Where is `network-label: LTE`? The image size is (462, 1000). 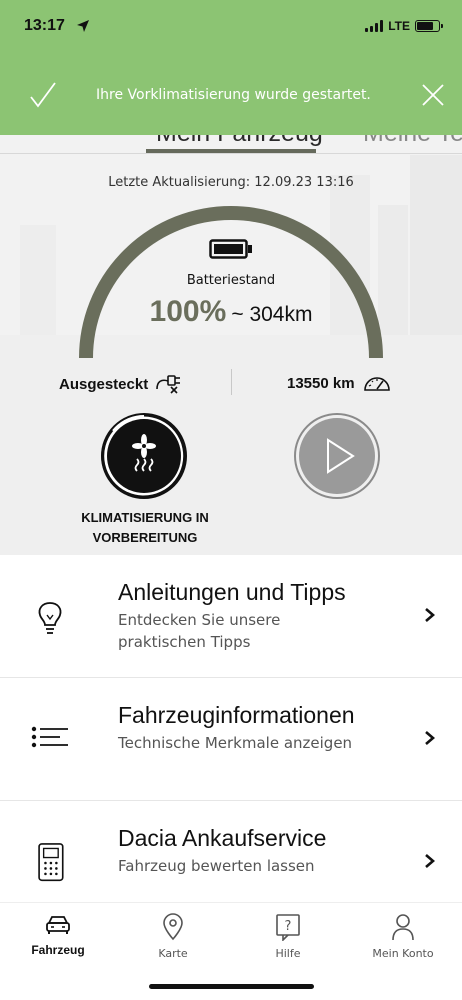 network-label: LTE is located at coordinates (399, 26).